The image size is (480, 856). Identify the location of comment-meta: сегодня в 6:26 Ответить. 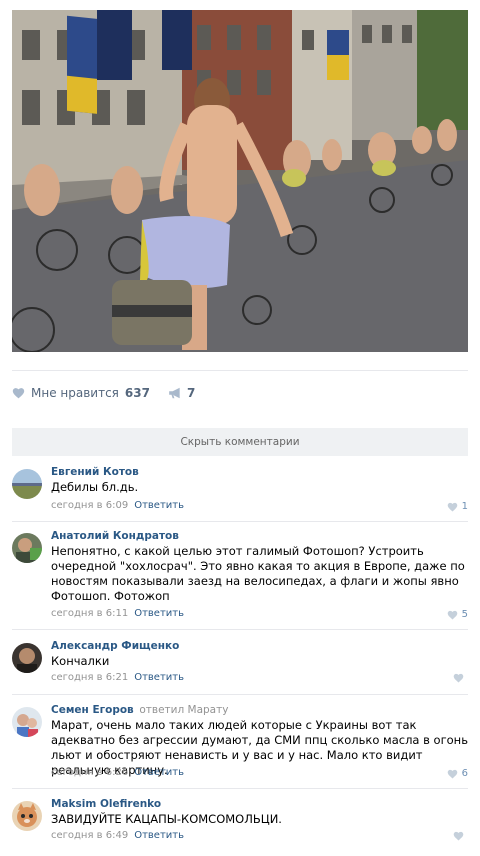
(117, 772).